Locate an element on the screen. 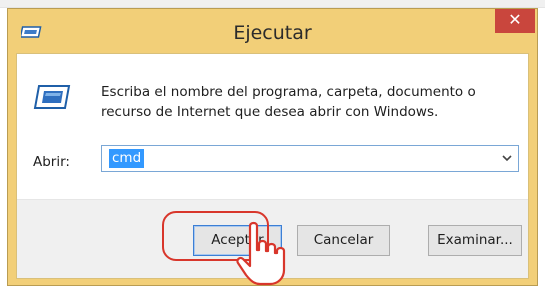  open-input-value: cmd is located at coordinates (127, 158).